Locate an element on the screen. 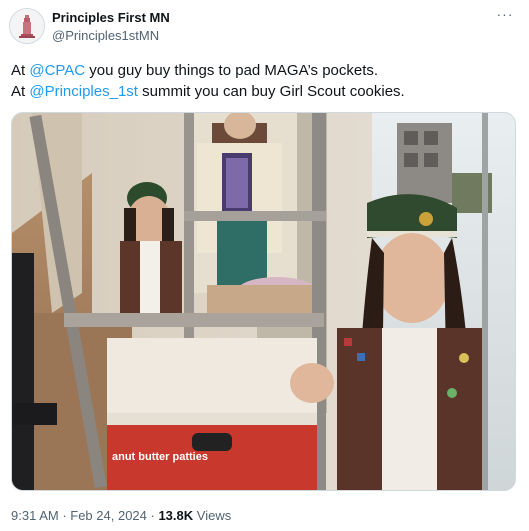  mention-principles-link: @Principles_1st is located at coordinates (83, 91).